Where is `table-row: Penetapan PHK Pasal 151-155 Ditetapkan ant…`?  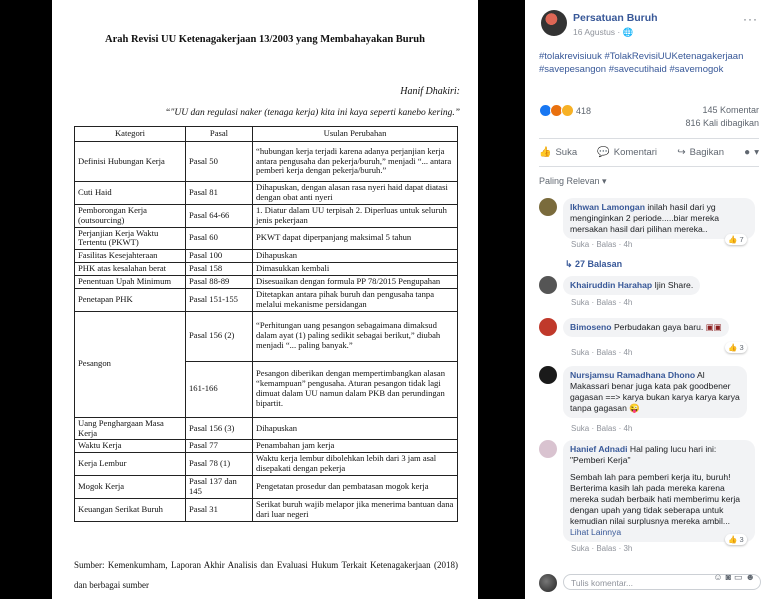
table-row: Penetapan PHK Pasal 151-155 Ditetapkan ant… is located at coordinates (266, 299).